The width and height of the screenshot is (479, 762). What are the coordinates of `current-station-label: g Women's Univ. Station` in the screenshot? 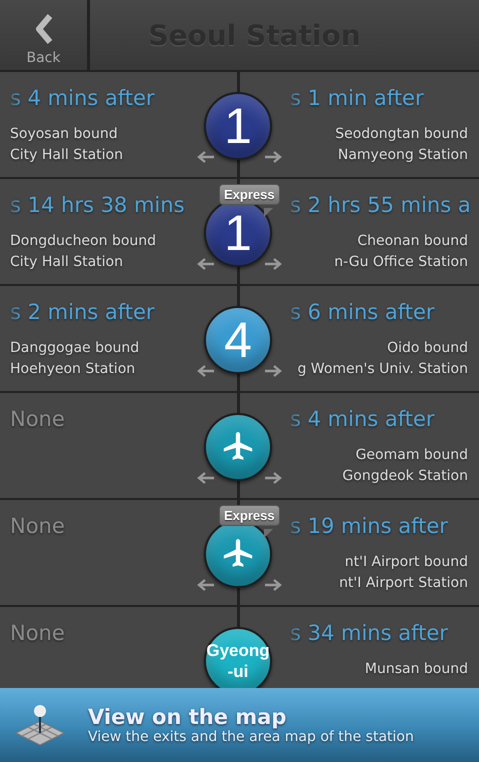 It's located at (382, 369).